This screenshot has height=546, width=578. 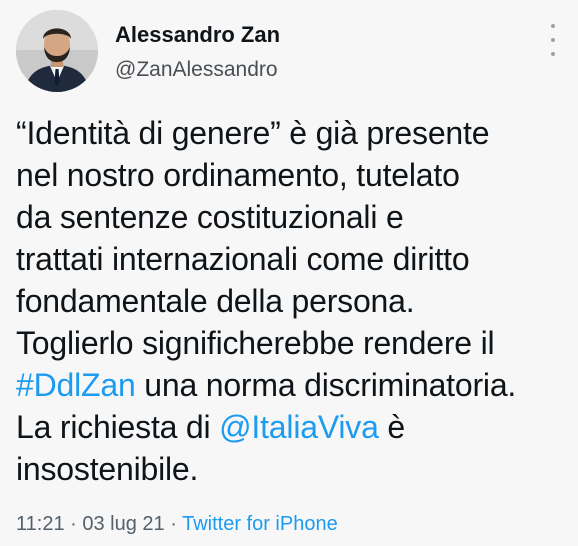 What do you see at coordinates (255, 343) in the screenshot?
I see `tweet-line: Toglierlo significherebbe rendere il` at bounding box center [255, 343].